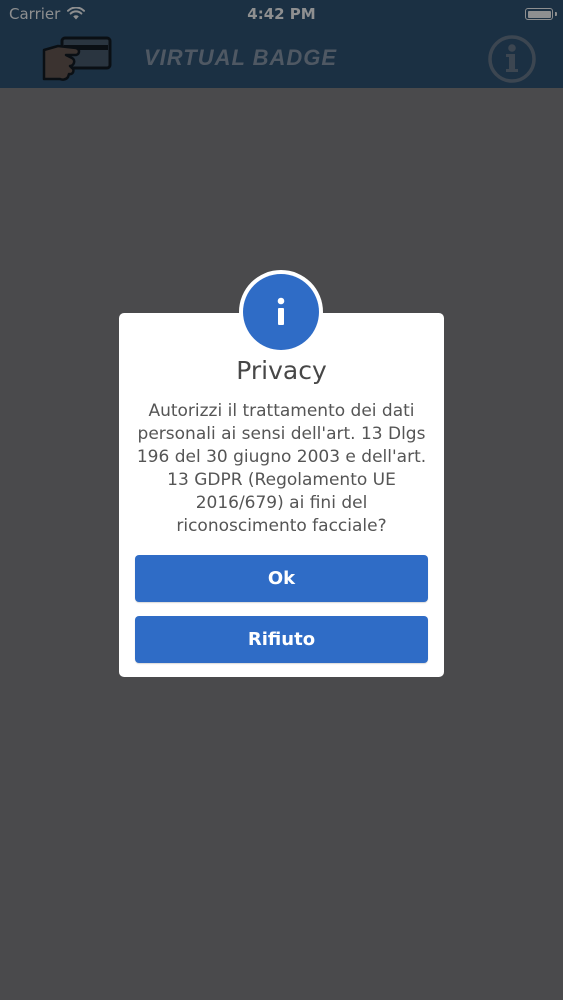 This screenshot has height=1000, width=563. What do you see at coordinates (281, 578) in the screenshot?
I see `ok-button: Ok` at bounding box center [281, 578].